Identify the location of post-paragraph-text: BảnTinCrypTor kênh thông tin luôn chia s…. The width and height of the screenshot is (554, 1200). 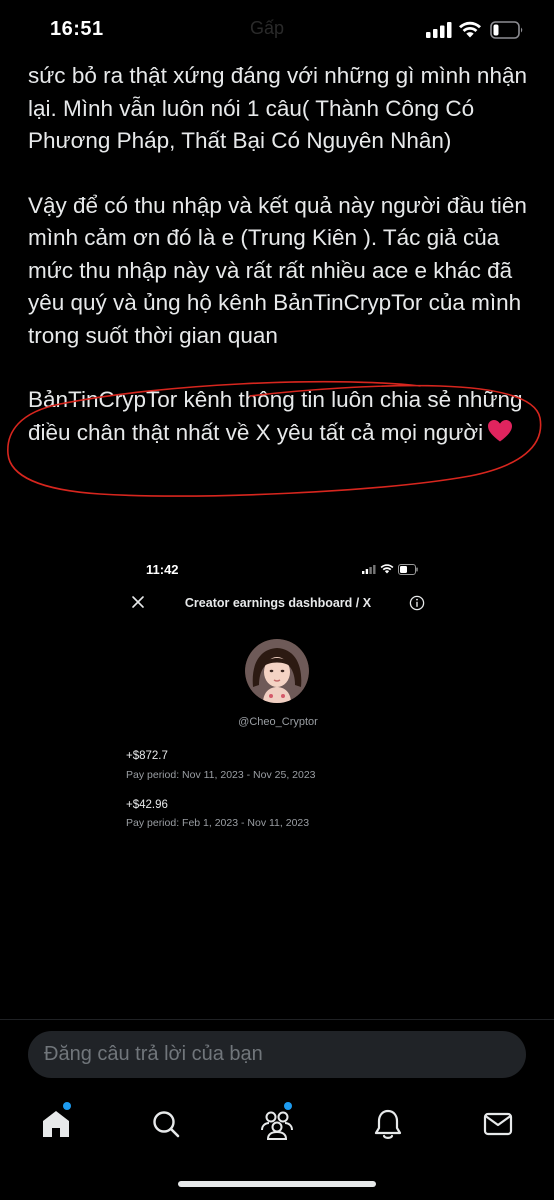
(275, 416).